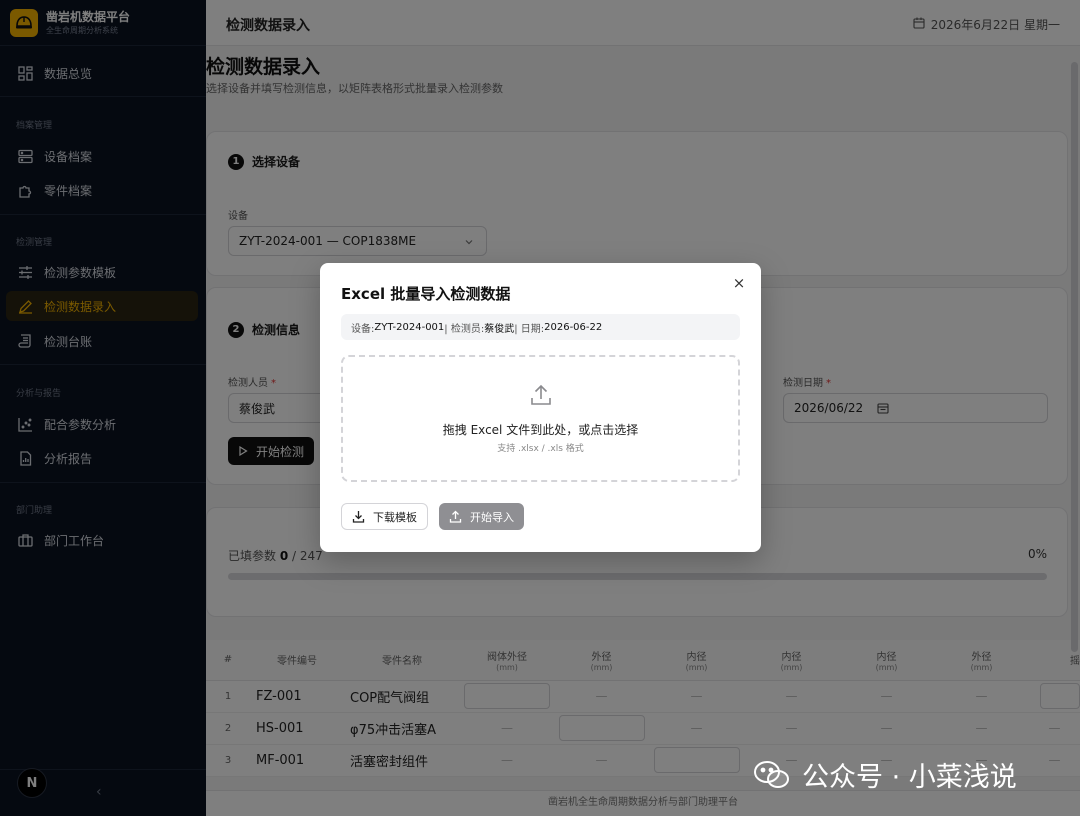  What do you see at coordinates (909, 777) in the screenshot?
I see `watermark-text: 公众号 · 小菜浅说` at bounding box center [909, 777].